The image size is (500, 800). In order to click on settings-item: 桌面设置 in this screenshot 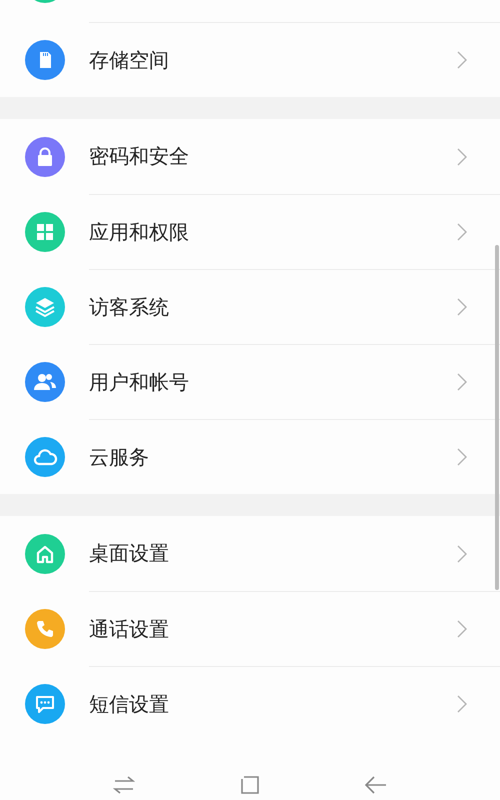, I will do `click(250, 553)`.